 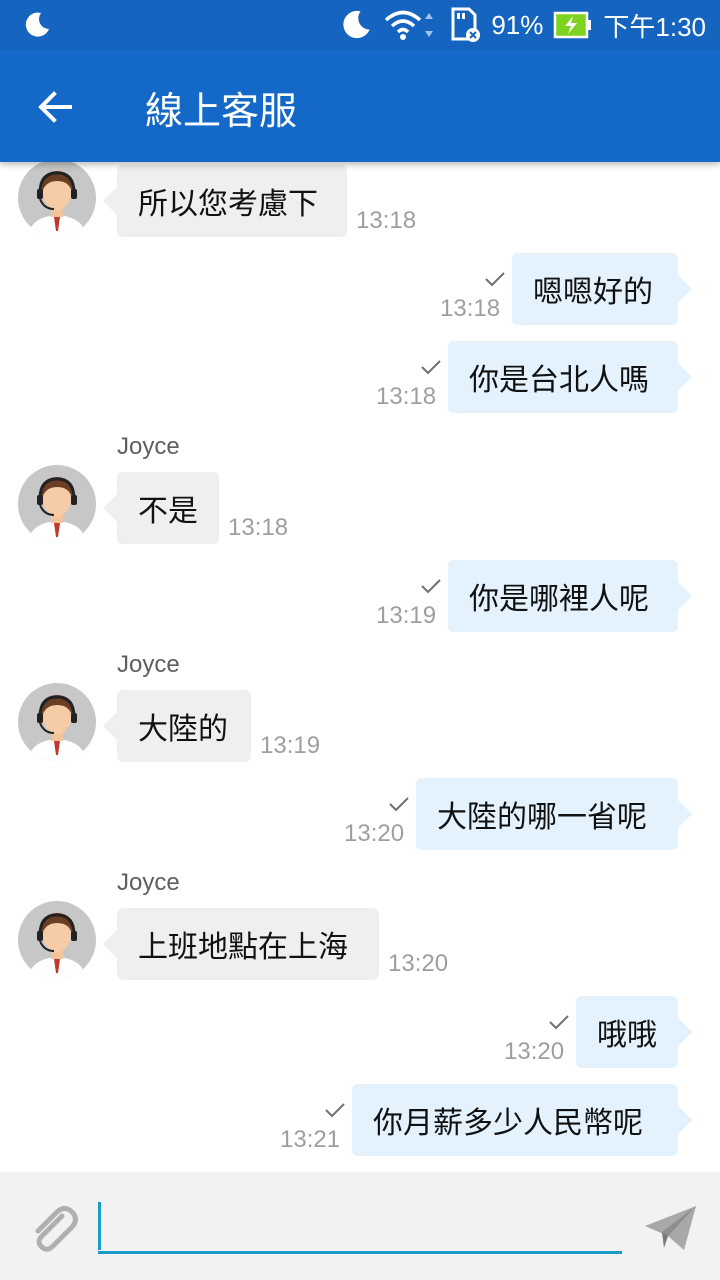 I want to click on message-input, so click(x=360, y=1226).